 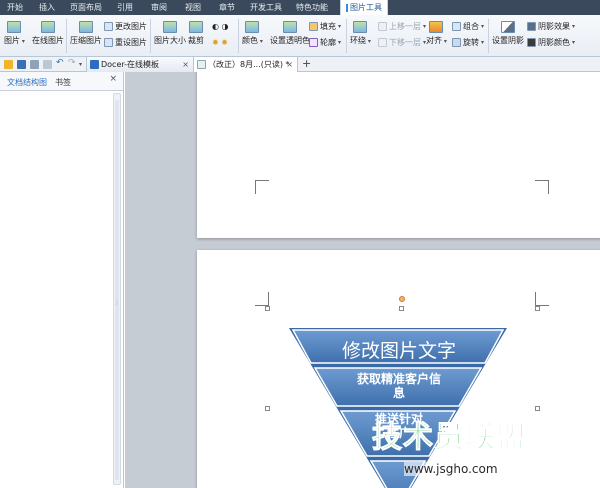 I want to click on shadow-color-button: 阴影颜色 ▾, so click(x=551, y=42).